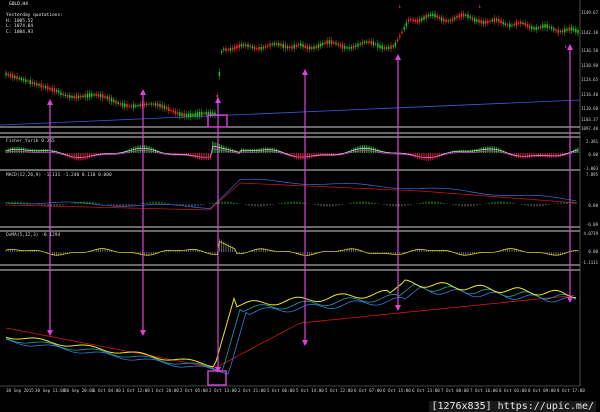 This screenshot has height=412, width=600. Describe the element at coordinates (368, 390) in the screenshot. I see `time-axis-tick: 6 Oct 07:00` at that location.